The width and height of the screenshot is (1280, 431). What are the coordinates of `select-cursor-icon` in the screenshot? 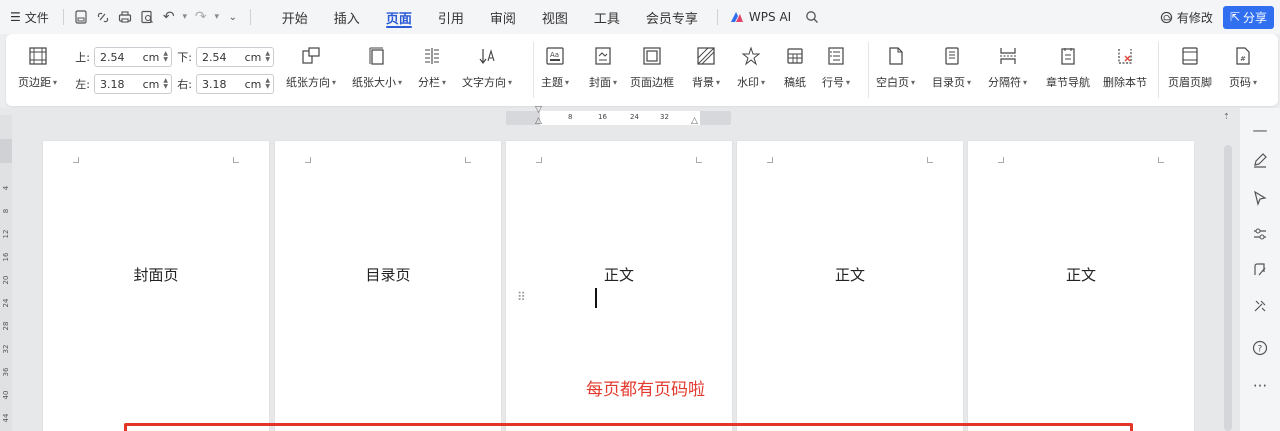 It's located at (1260, 198).